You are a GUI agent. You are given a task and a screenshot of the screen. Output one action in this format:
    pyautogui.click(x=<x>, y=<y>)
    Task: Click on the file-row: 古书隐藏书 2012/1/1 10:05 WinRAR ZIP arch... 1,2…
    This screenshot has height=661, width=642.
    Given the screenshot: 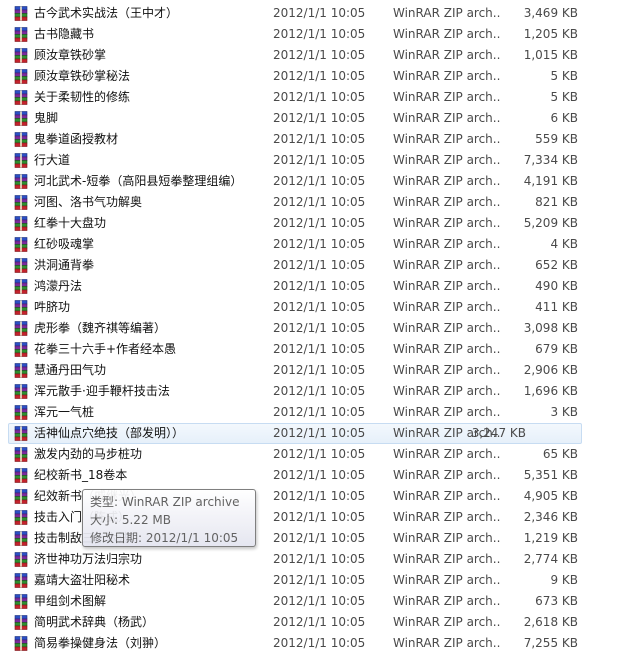 What is the action you would take?
    pyautogui.click(x=321, y=34)
    